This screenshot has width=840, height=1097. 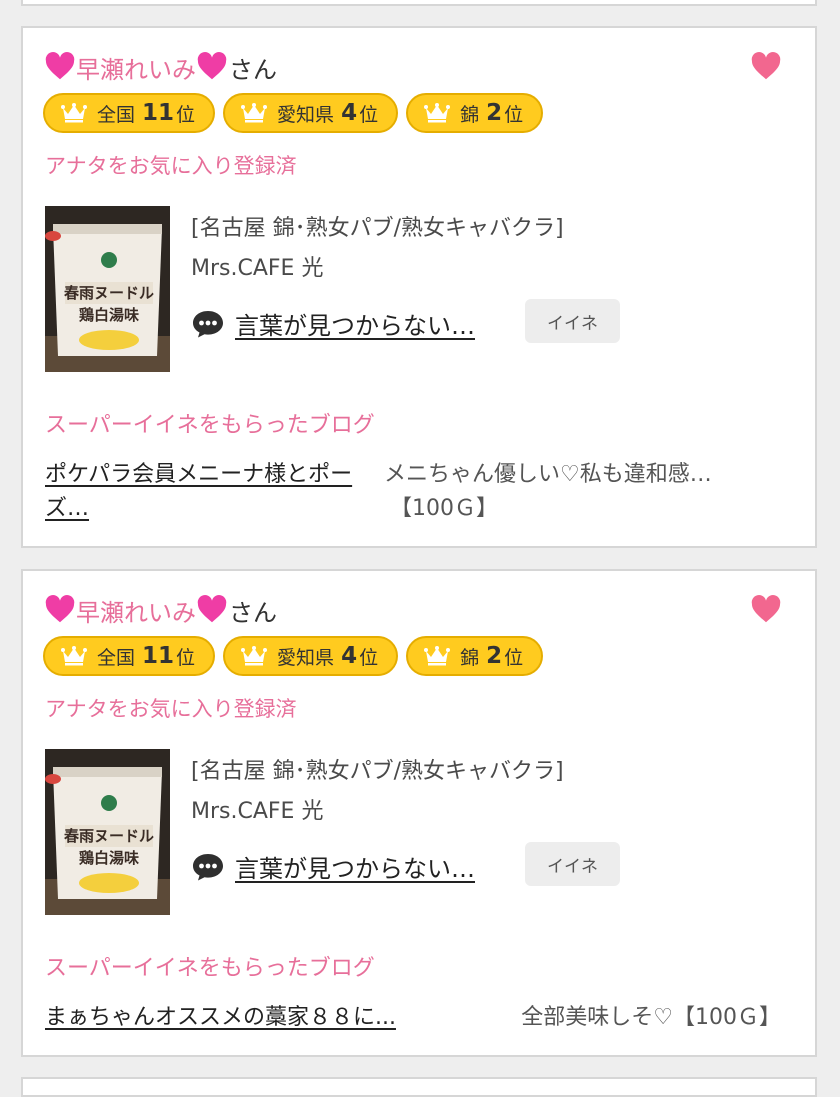 What do you see at coordinates (444, 508) in the screenshot?
I see `blog-points: 【100Ｇ】` at bounding box center [444, 508].